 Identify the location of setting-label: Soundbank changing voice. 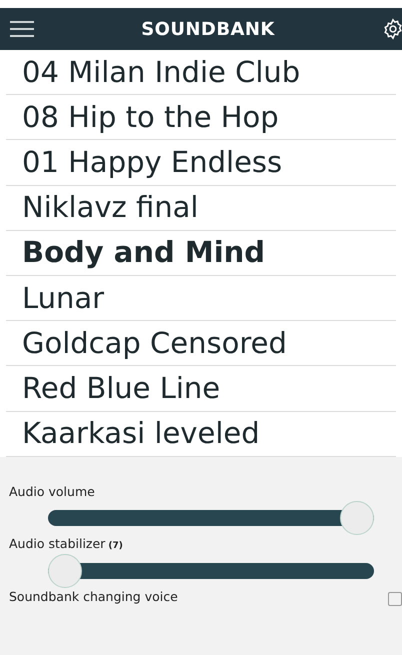
(93, 597).